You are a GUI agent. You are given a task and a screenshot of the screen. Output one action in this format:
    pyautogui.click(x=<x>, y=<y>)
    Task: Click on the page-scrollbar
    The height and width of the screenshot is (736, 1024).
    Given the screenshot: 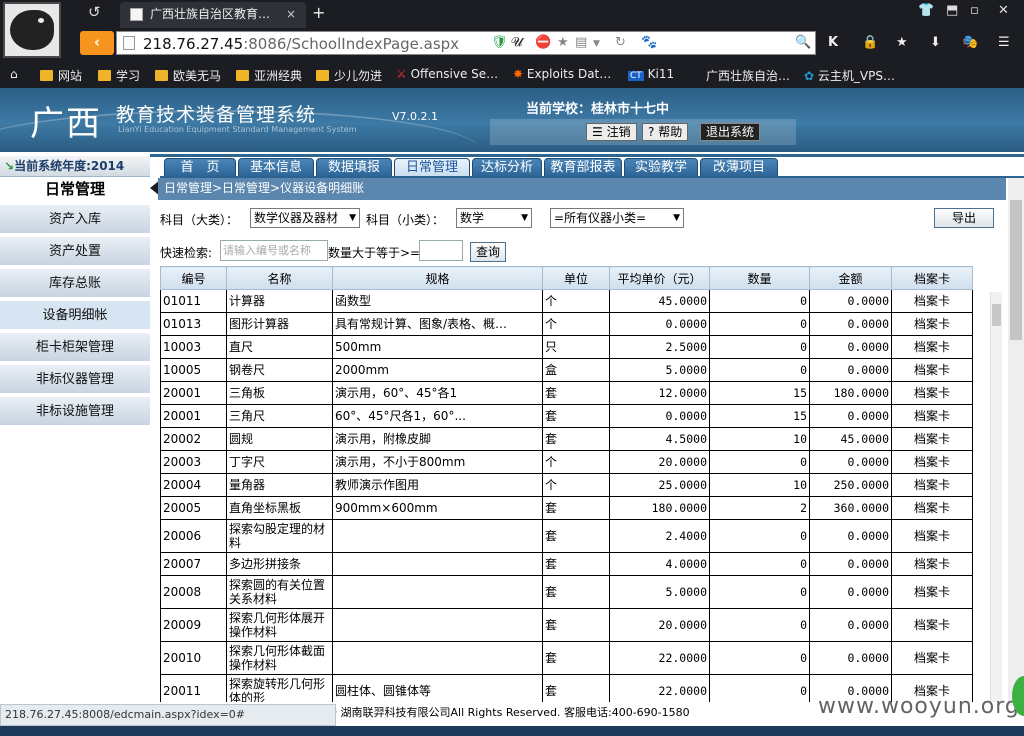 What is the action you would take?
    pyautogui.click(x=1016, y=442)
    